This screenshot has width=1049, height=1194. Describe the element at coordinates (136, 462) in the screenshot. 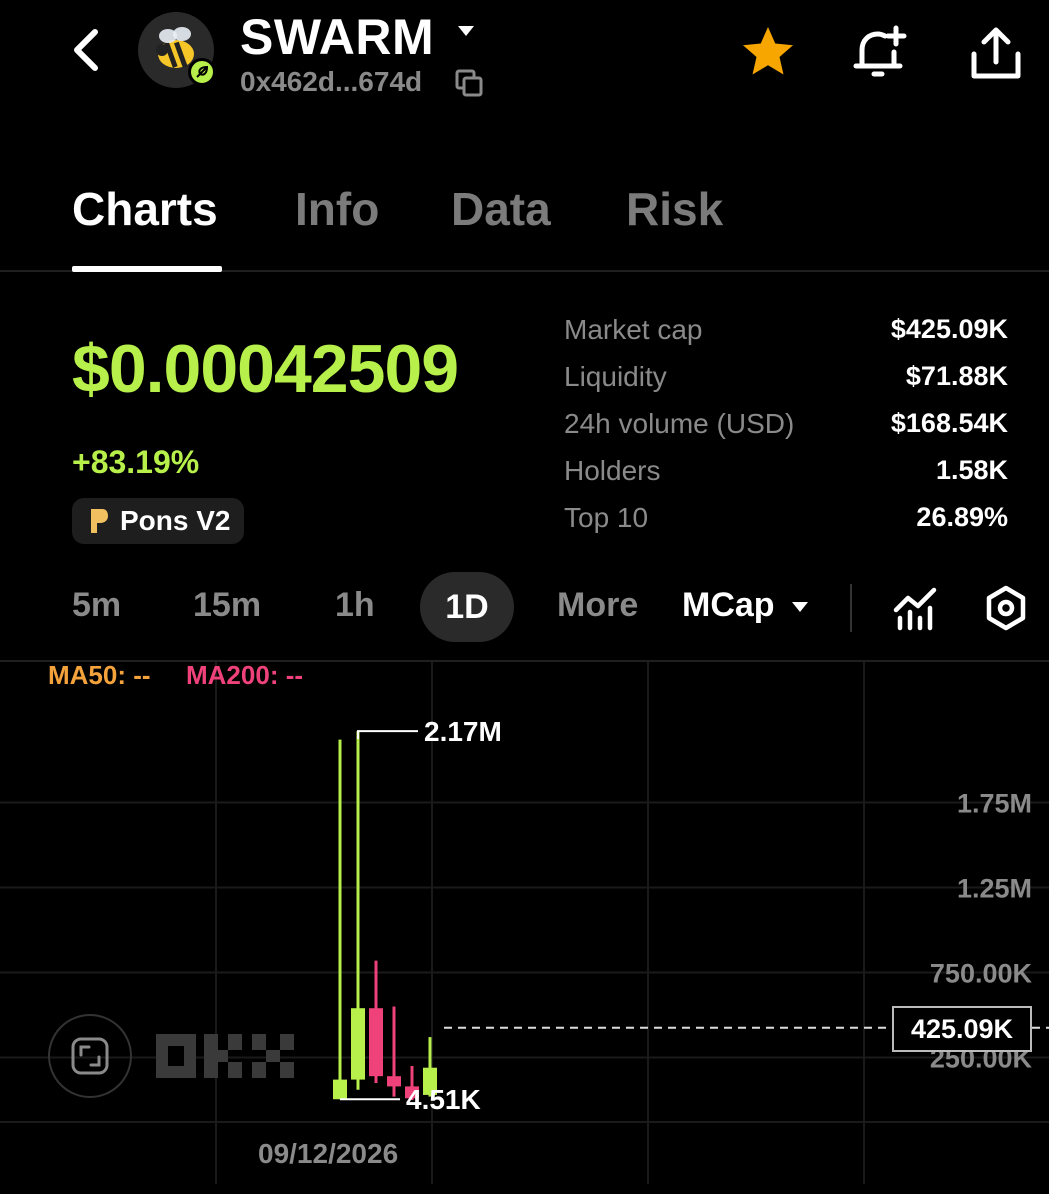

I see `price-change: +83.19%` at that location.